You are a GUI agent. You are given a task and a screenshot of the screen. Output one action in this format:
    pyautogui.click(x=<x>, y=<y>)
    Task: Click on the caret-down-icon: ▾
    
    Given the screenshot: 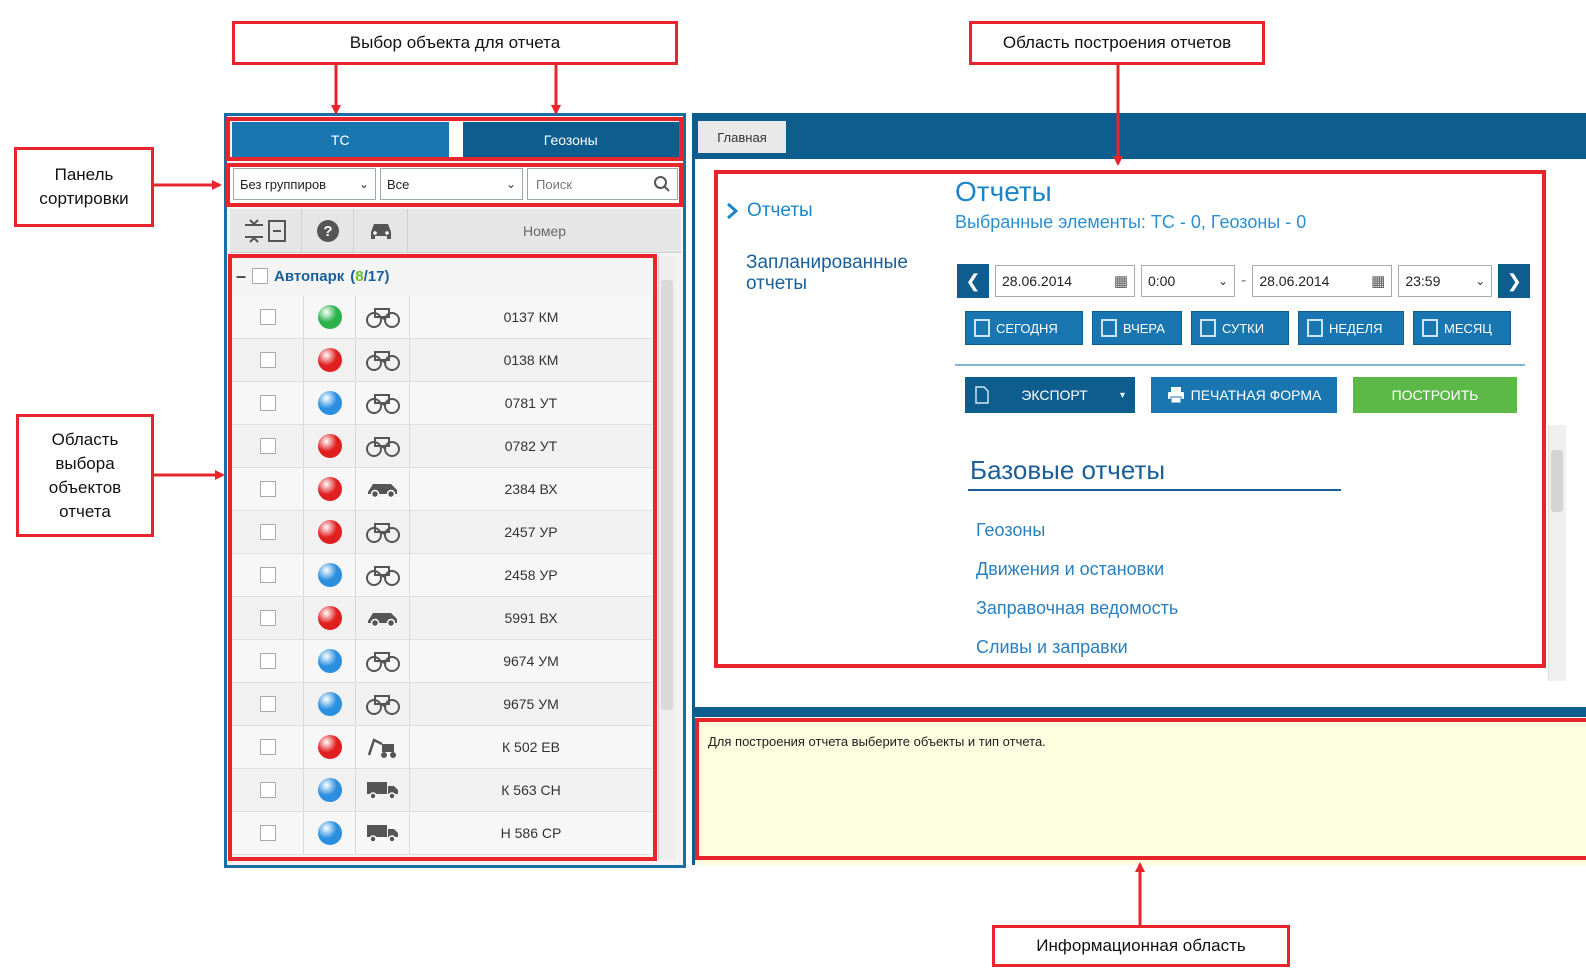 What is the action you would take?
    pyautogui.click(x=1122, y=395)
    